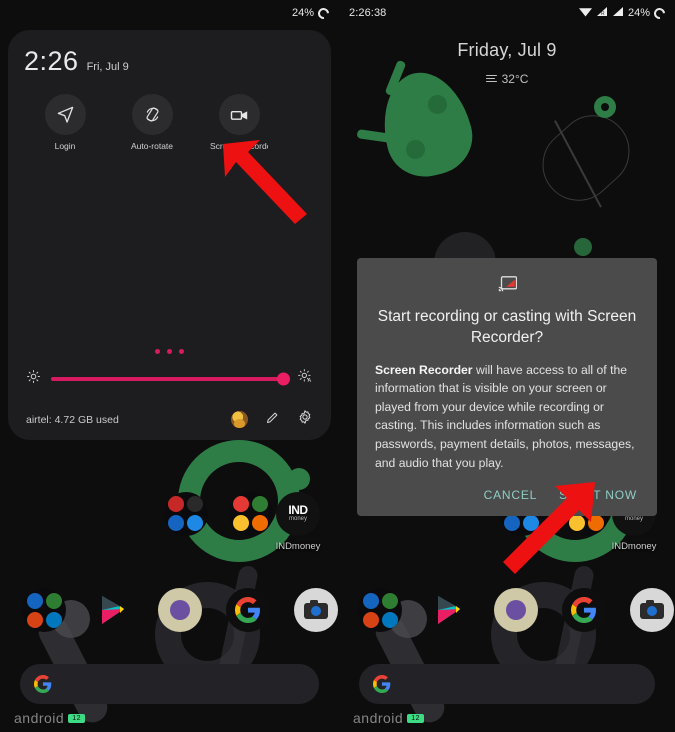  Describe the element at coordinates (169, 13) in the screenshot. I see `status-bar-left: 24%` at that location.